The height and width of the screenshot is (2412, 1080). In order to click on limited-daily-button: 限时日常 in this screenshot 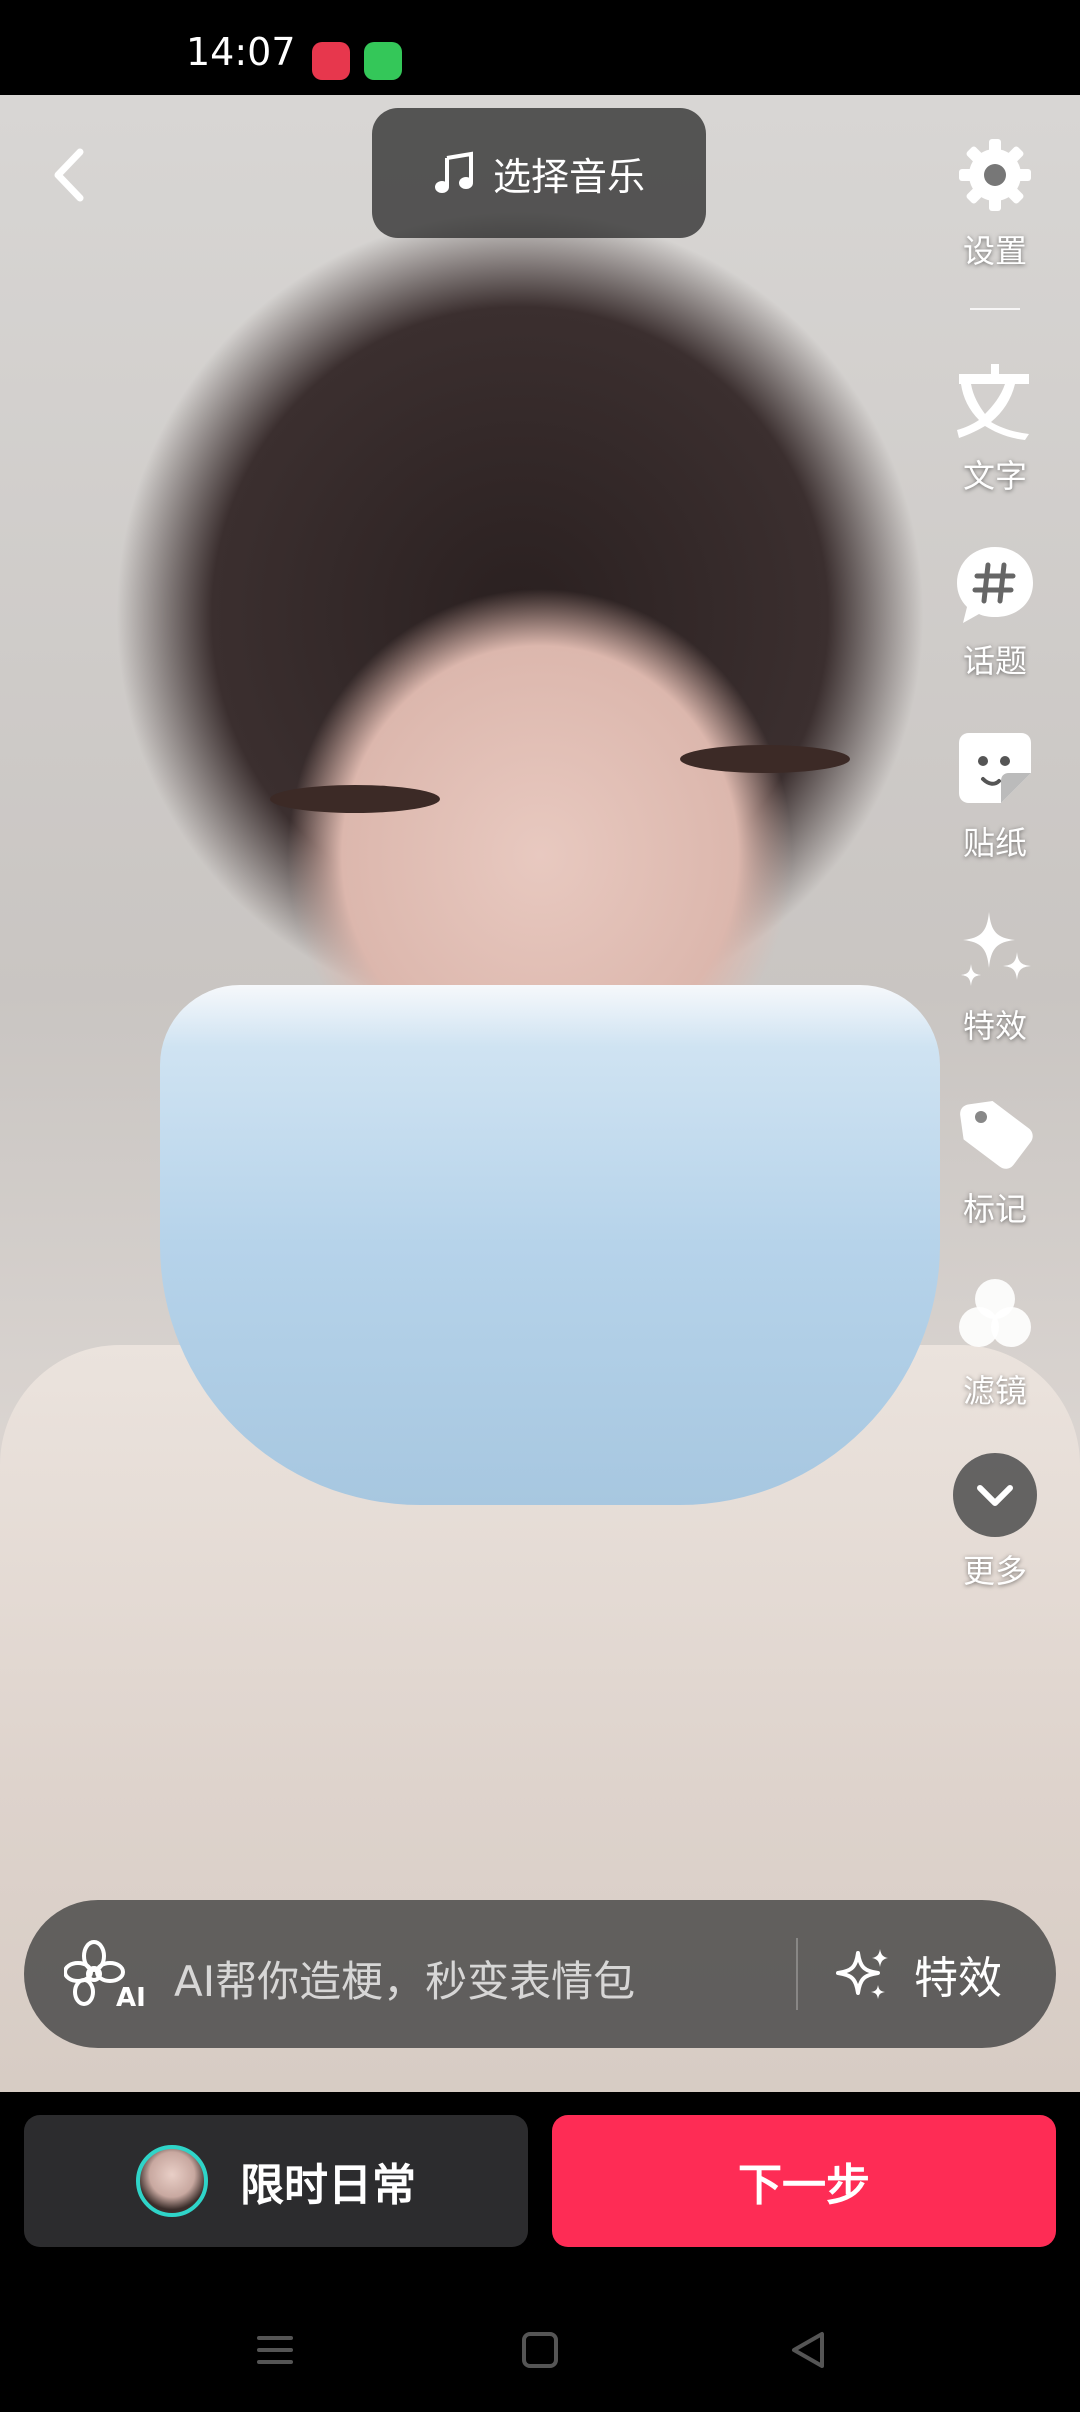, I will do `click(276, 2181)`.